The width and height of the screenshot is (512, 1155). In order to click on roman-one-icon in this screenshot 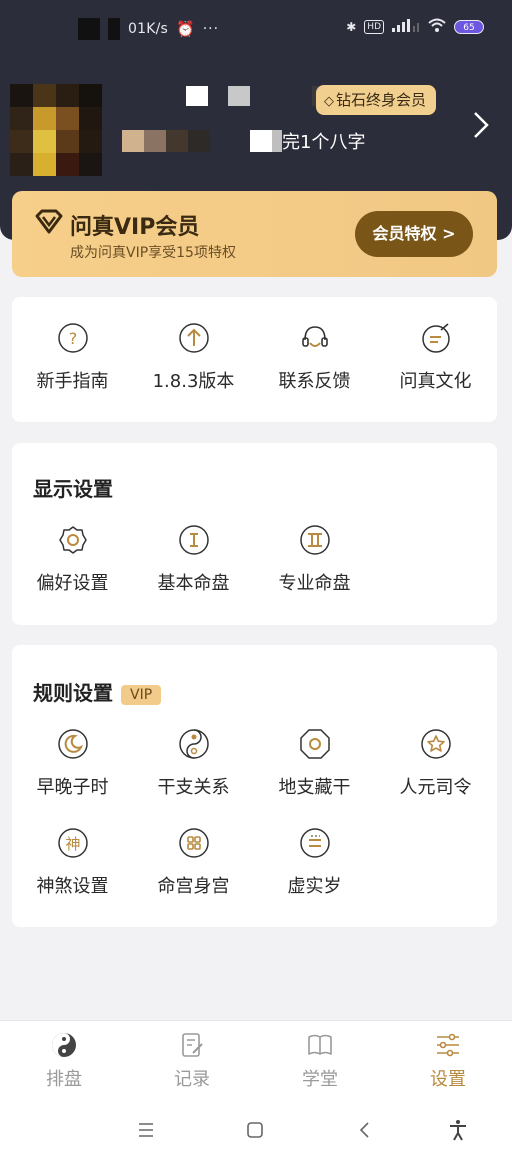, I will do `click(193, 540)`.